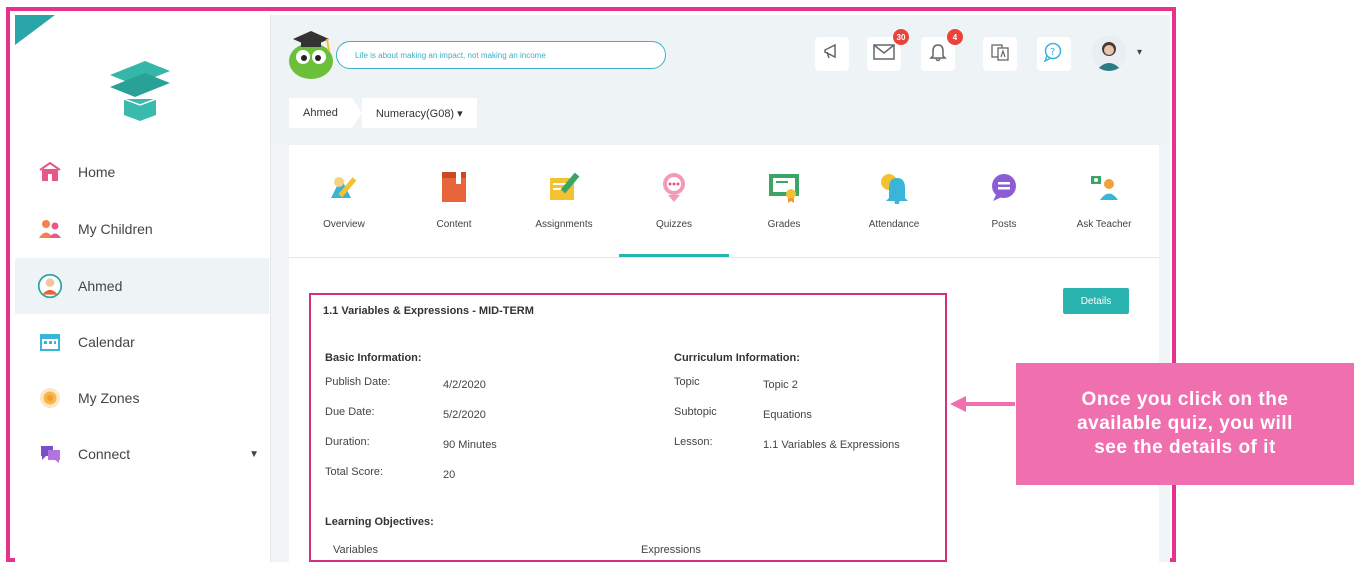 The height and width of the screenshot is (565, 1355). What do you see at coordinates (142, 398) in the screenshot?
I see `sidebar-item-my-zones: My Zones` at bounding box center [142, 398].